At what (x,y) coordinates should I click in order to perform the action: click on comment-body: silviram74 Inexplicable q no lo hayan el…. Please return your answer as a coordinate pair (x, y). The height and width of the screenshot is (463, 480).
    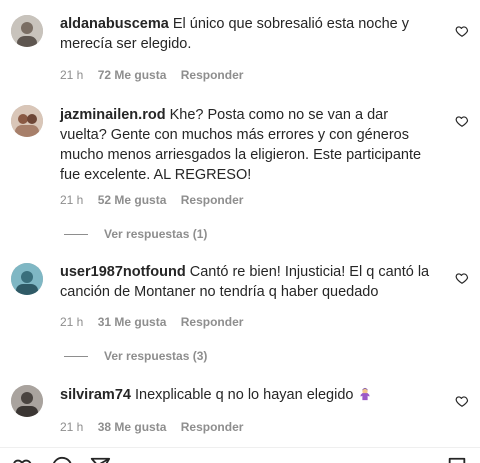
    Looking at the image, I should click on (245, 395).